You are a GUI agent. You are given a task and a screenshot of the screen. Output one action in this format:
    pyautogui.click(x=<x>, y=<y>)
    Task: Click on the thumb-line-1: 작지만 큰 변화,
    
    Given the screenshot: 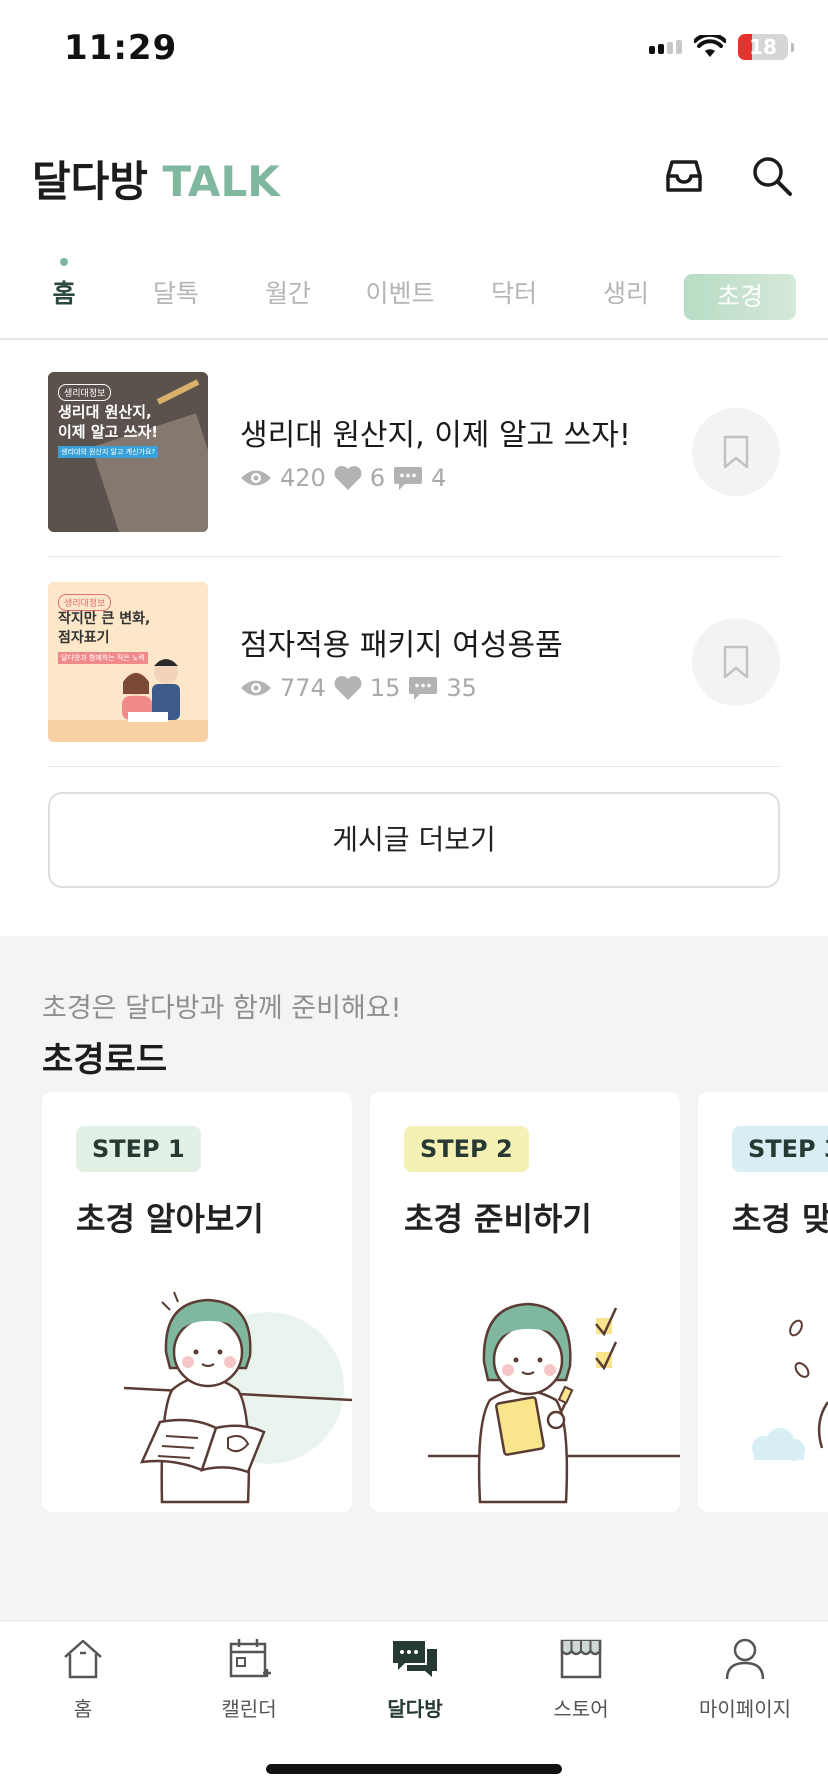 What is the action you would take?
    pyautogui.click(x=104, y=619)
    